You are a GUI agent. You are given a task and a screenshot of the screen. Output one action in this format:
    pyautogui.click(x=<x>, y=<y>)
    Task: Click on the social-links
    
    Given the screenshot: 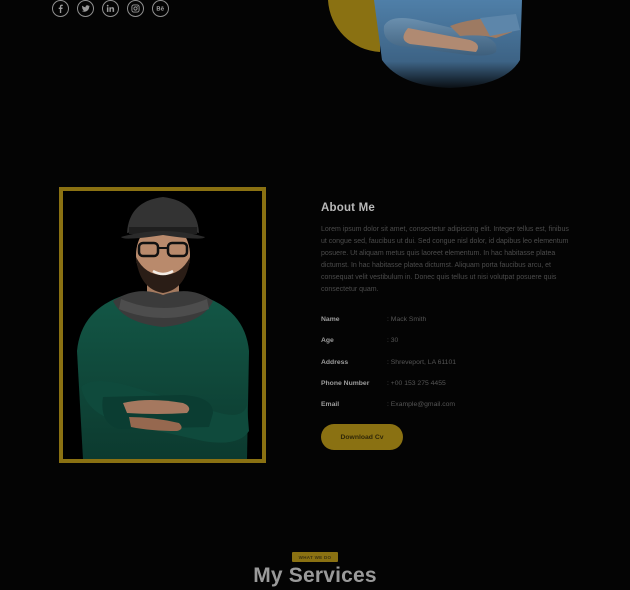 What is the action you would take?
    pyautogui.click(x=110, y=8)
    